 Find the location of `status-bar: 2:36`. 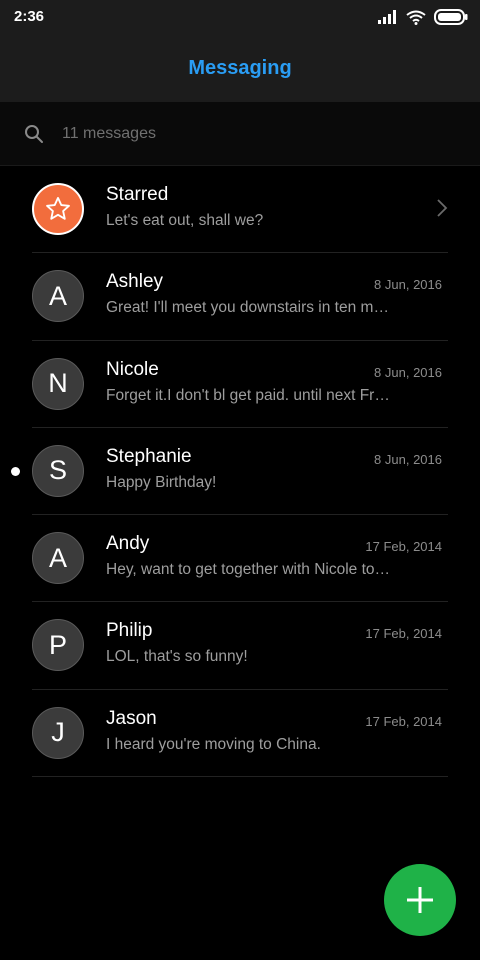

status-bar: 2:36 is located at coordinates (240, 17).